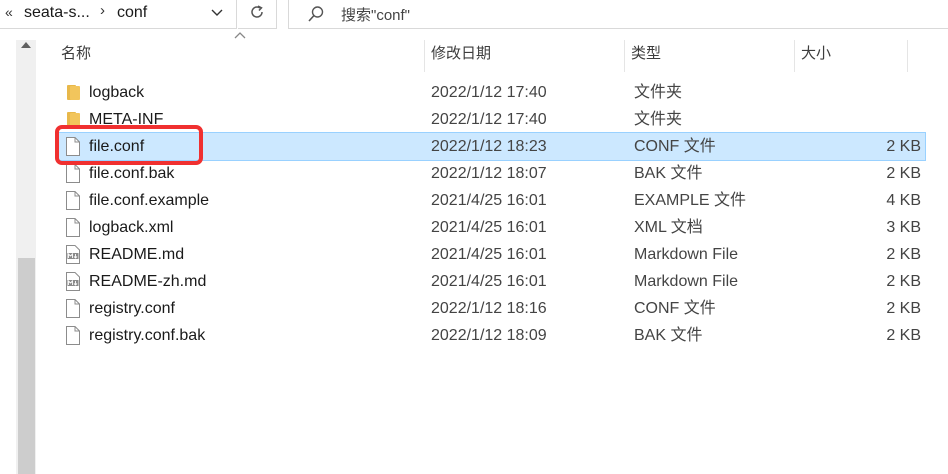  I want to click on file-type: EXAMPLE 文件, so click(690, 200).